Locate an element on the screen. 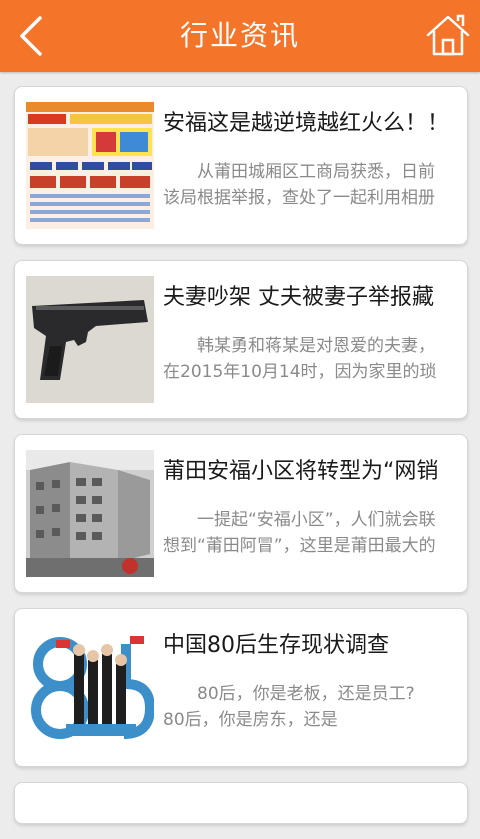  top-bar: 行业资讯 is located at coordinates (240, 36).